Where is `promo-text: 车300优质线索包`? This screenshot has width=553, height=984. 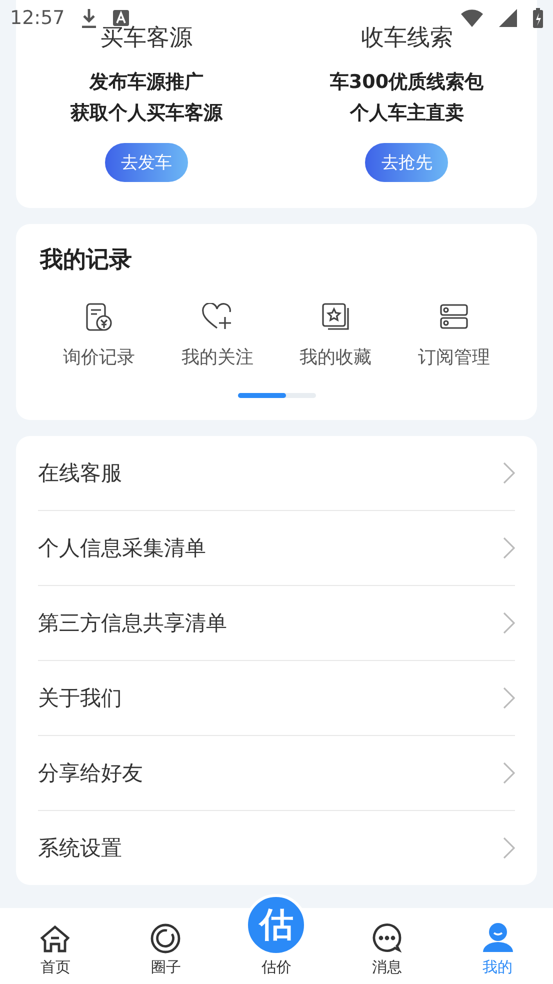 promo-text: 车300优质线索包 is located at coordinates (407, 82).